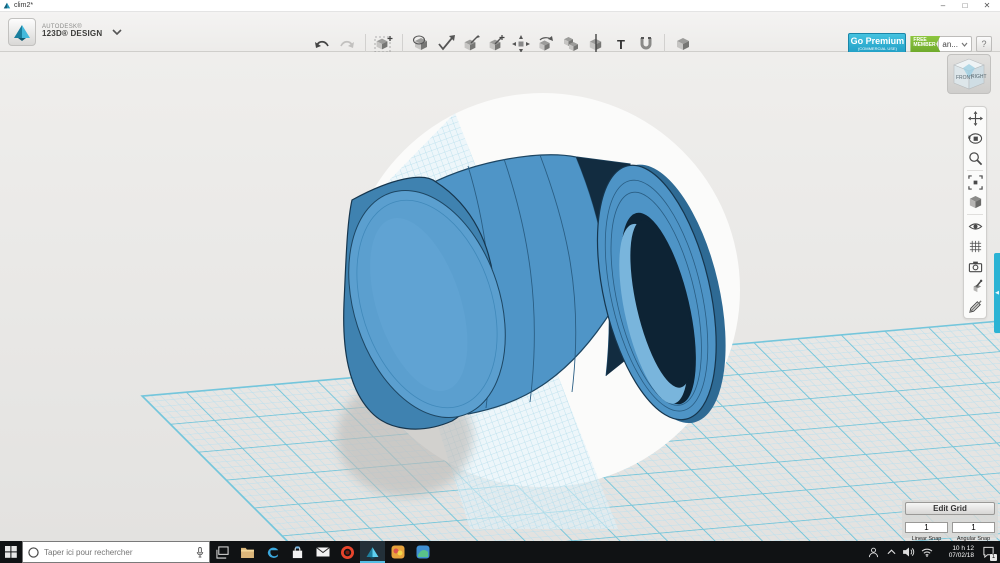 This screenshot has height=563, width=1000. What do you see at coordinates (950, 521) in the screenshot?
I see `grid-settings-panel: Edit Grid Linear Snap Angular Snap` at bounding box center [950, 521].